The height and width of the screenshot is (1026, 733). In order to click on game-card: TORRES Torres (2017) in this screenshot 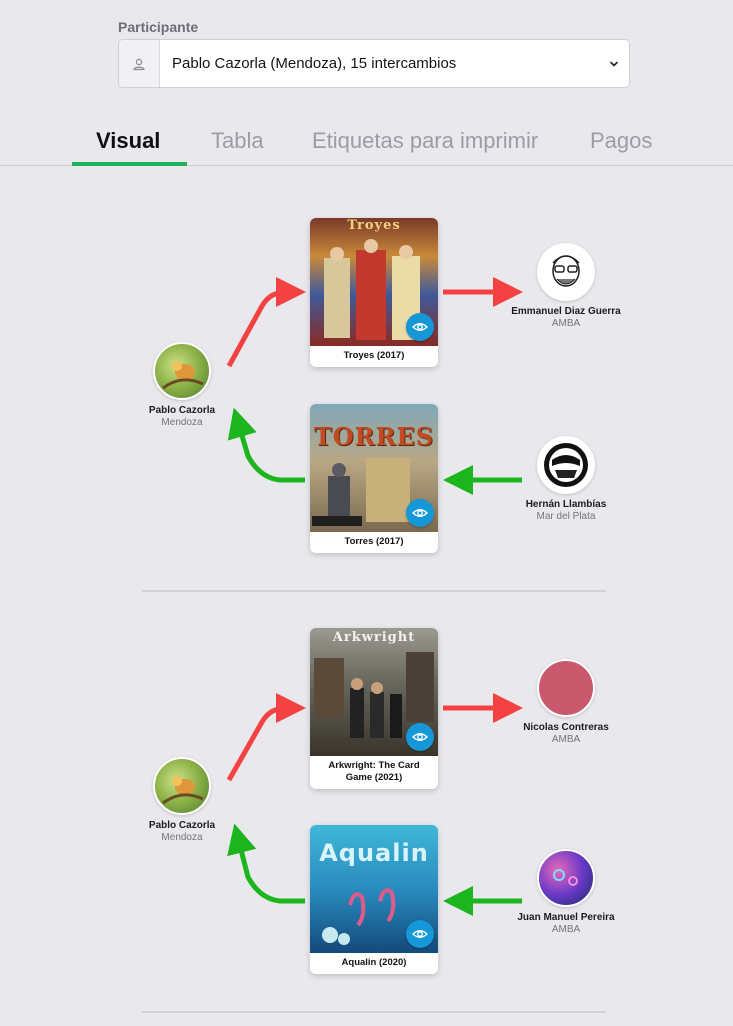, I will do `click(374, 478)`.